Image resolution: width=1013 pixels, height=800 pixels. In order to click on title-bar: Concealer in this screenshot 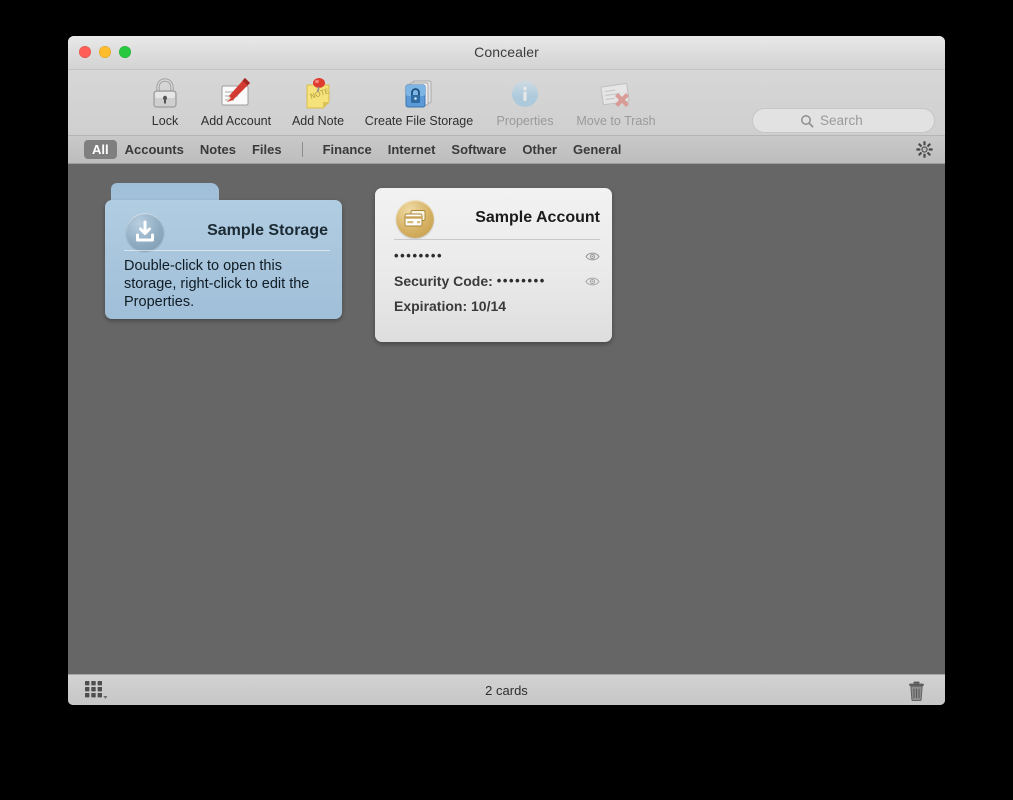, I will do `click(506, 53)`.